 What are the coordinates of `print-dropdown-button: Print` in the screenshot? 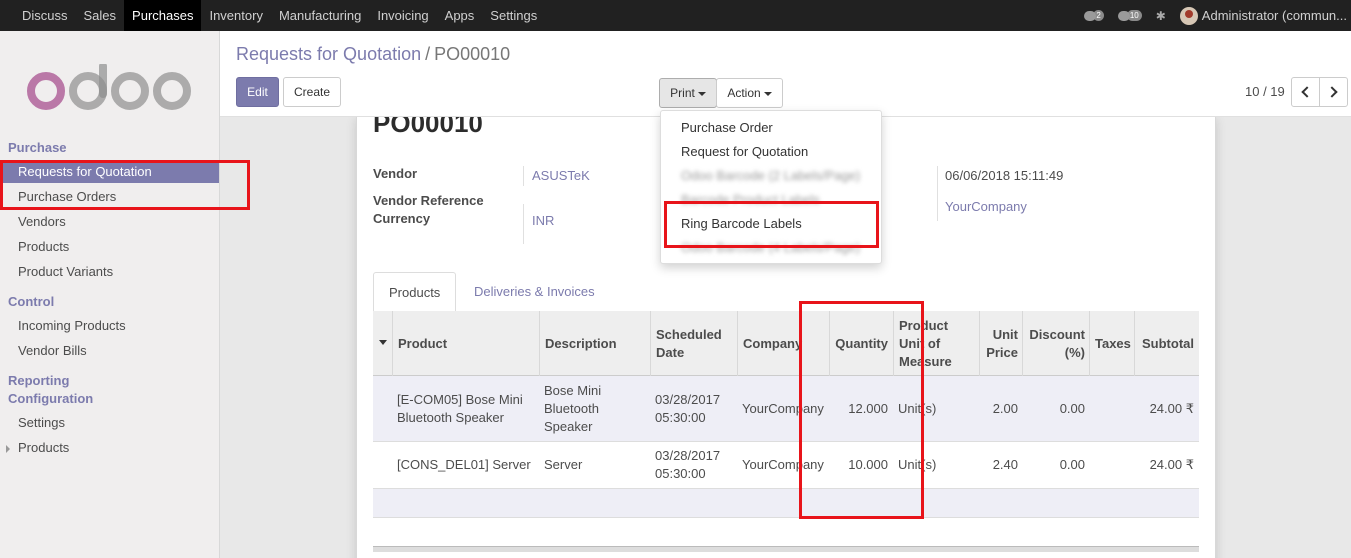 It's located at (688, 93).